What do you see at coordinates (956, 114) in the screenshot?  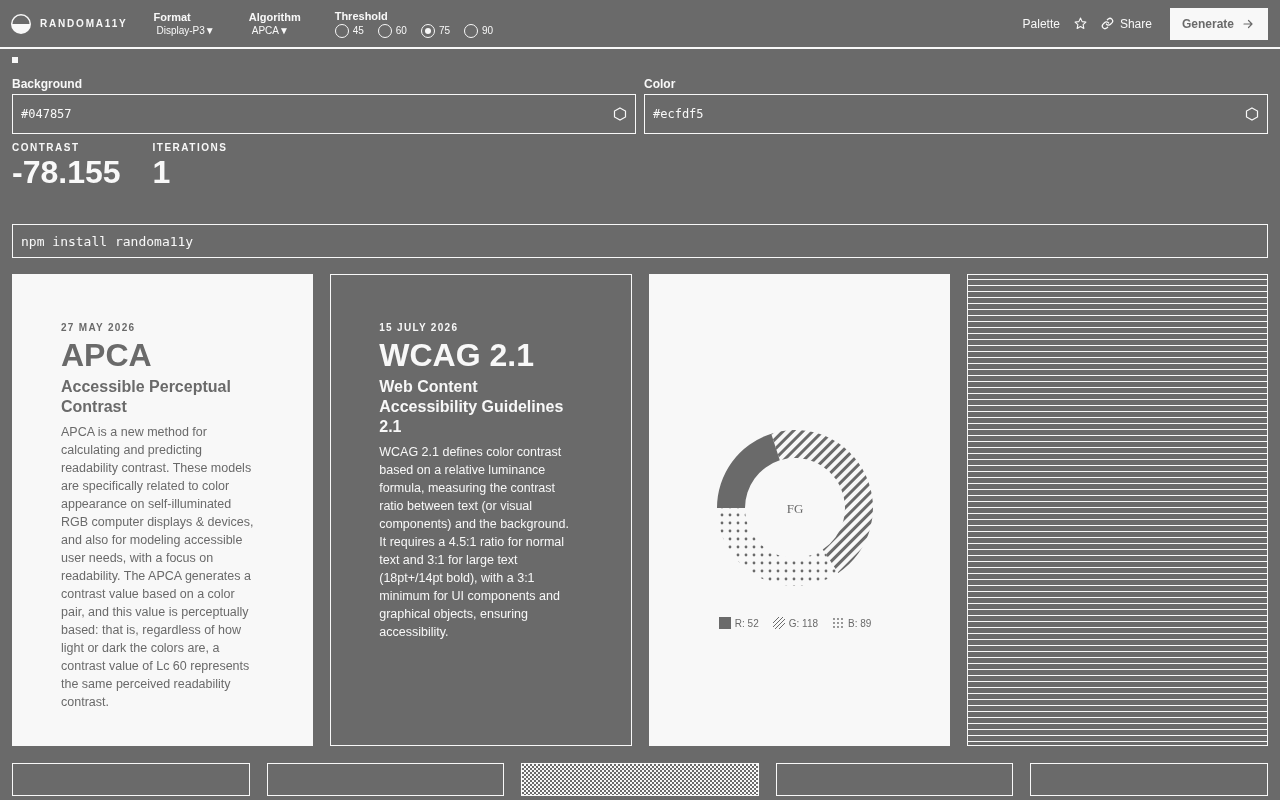 I see `color-input-field: #ecfdf5` at bounding box center [956, 114].